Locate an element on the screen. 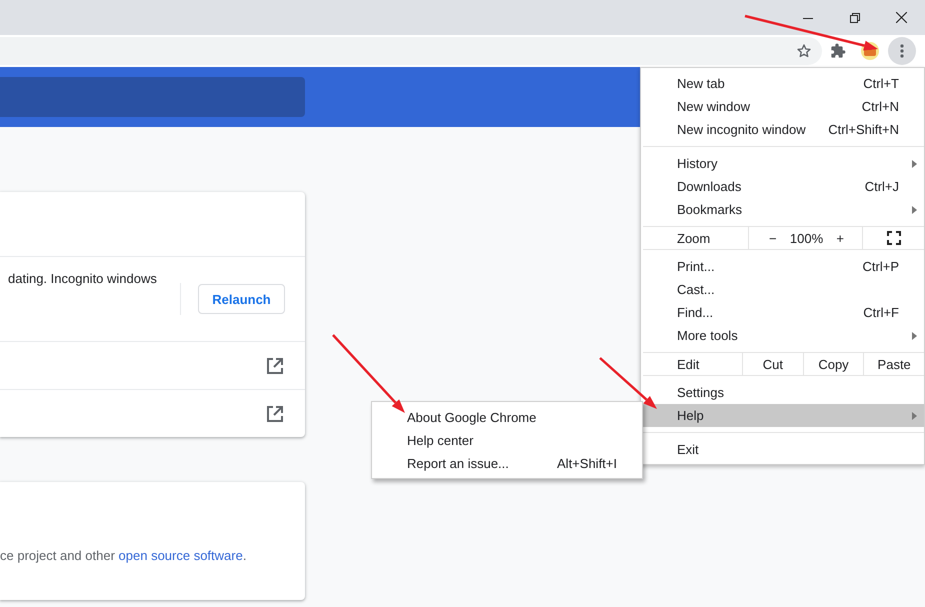 This screenshot has width=925, height=607. menu-item: Settings is located at coordinates (782, 392).